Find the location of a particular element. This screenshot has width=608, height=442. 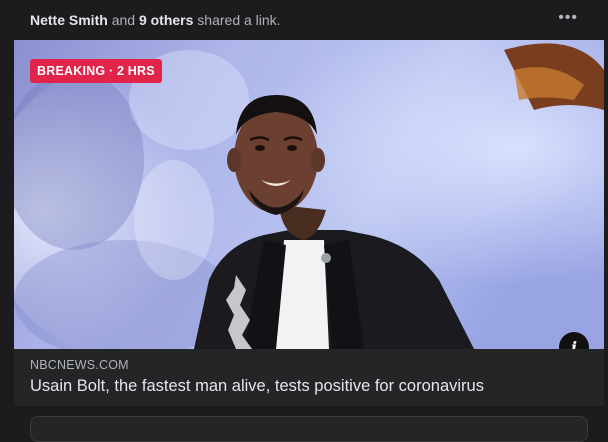

more-options-icon: ••• is located at coordinates (568, 18).